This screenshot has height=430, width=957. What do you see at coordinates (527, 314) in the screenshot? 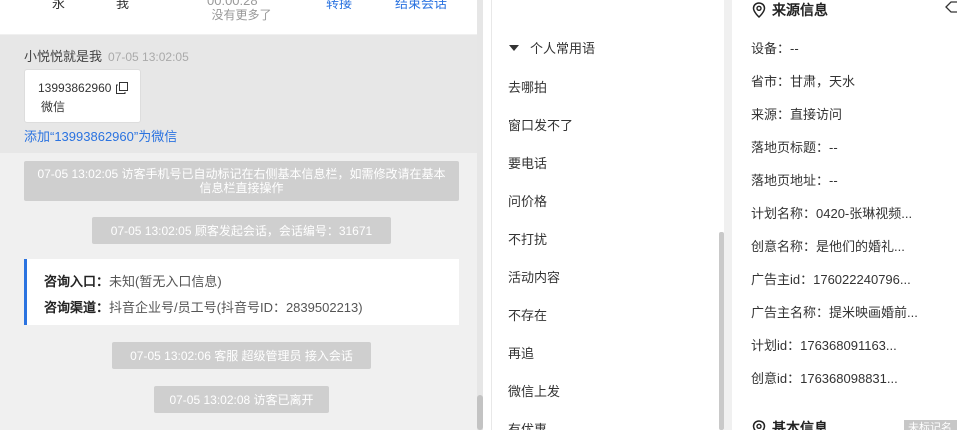
I see `phrase-item: 不存在` at bounding box center [527, 314].